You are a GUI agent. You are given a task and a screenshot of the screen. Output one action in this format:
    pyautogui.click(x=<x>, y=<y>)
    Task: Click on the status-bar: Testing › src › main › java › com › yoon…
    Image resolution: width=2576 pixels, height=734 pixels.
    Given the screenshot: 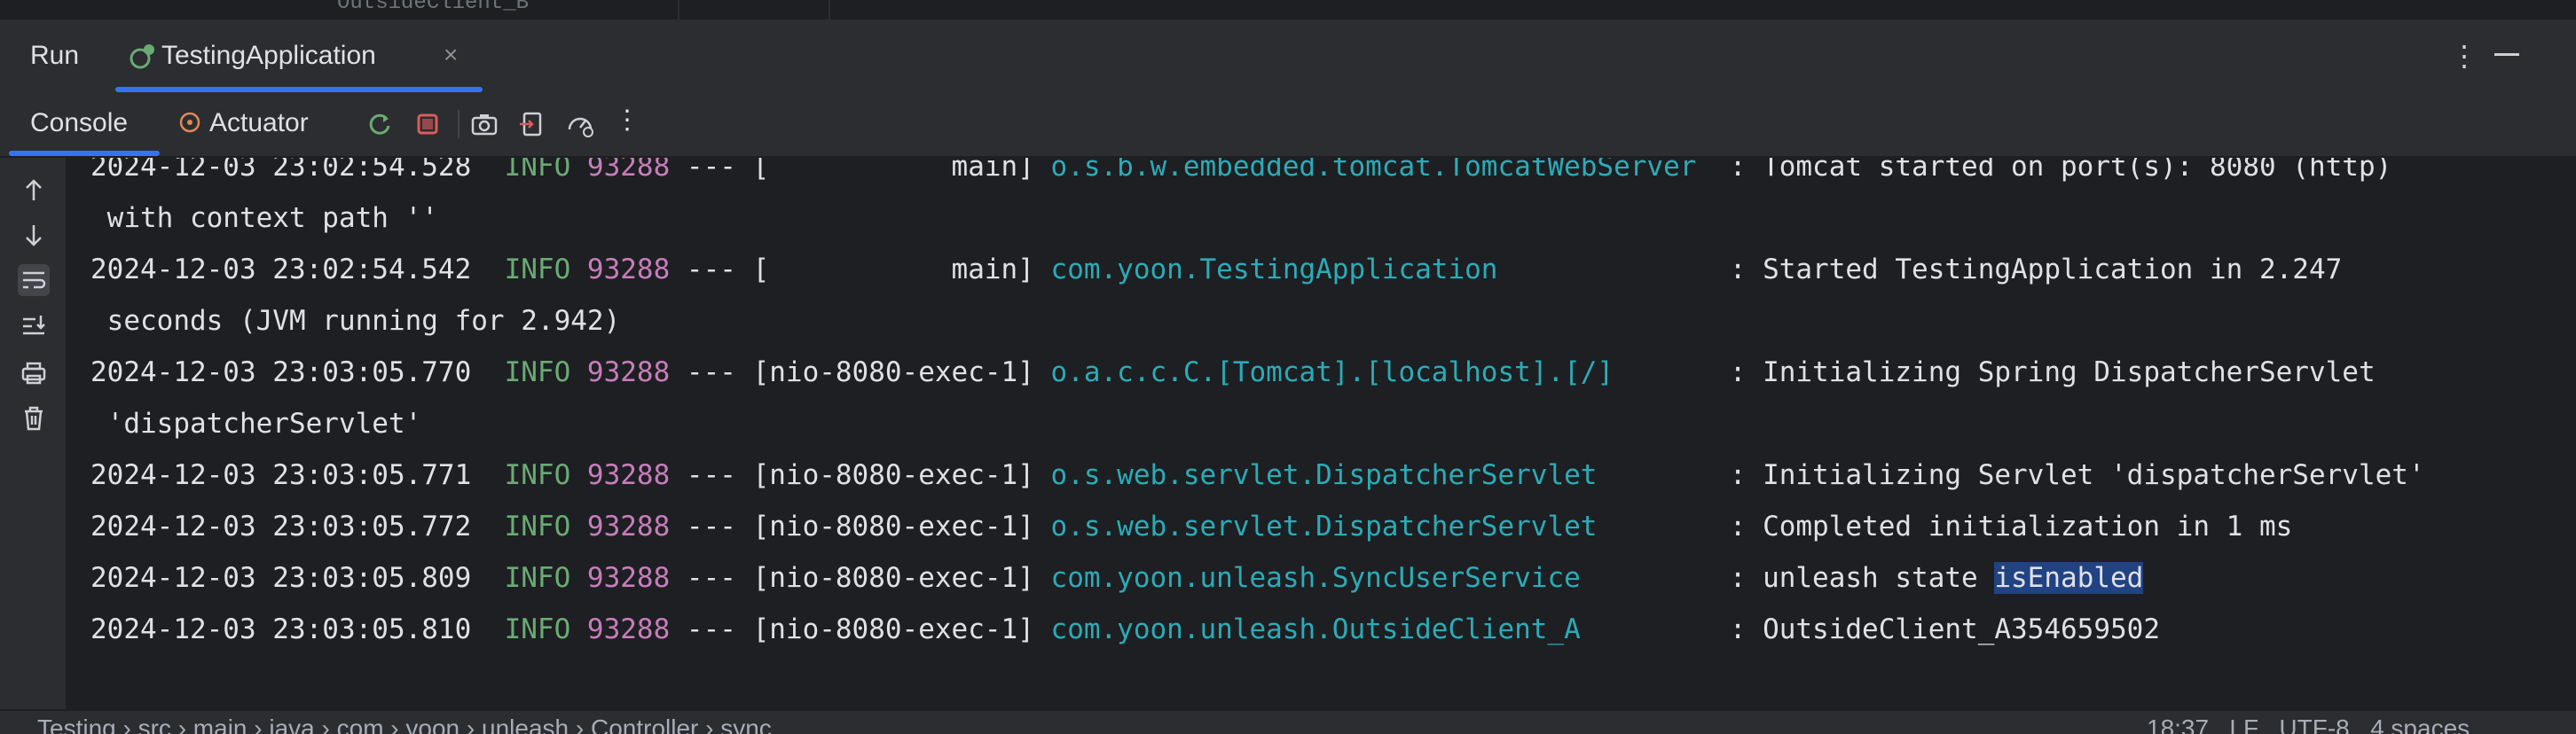 What is the action you would take?
    pyautogui.click(x=1288, y=722)
    